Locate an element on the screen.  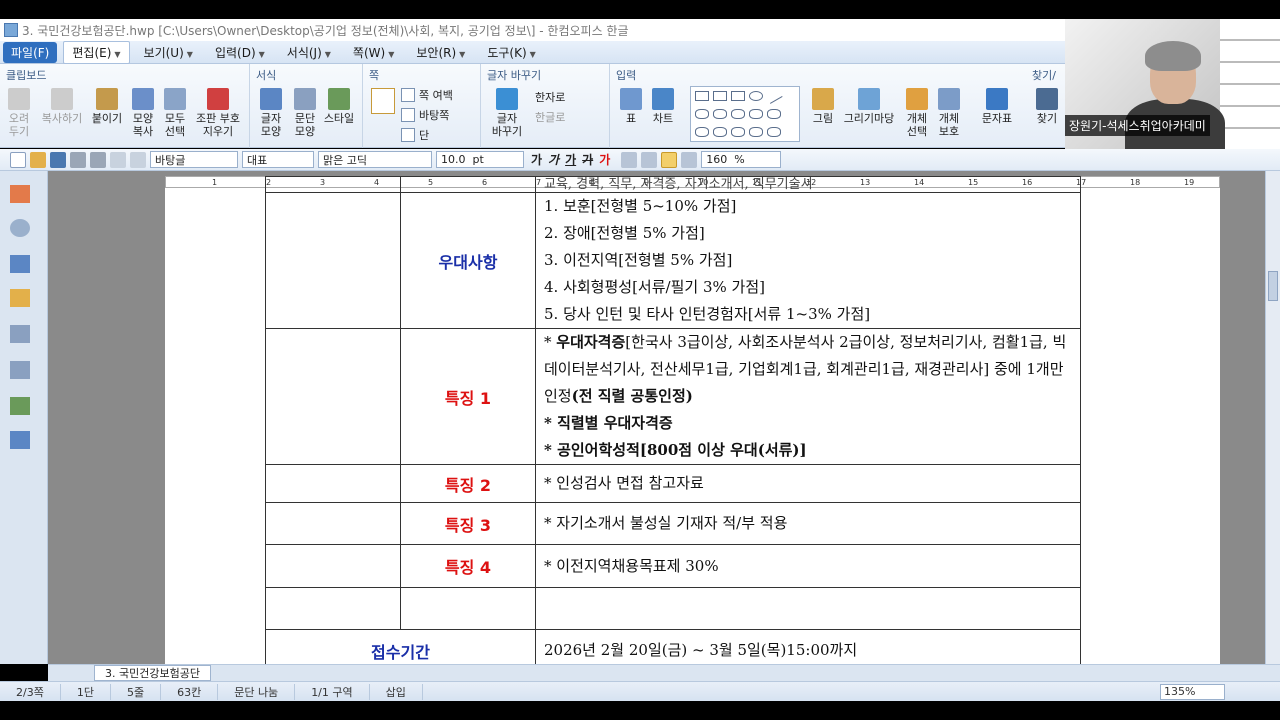
underline-button: 가 is located at coordinates (570, 159).